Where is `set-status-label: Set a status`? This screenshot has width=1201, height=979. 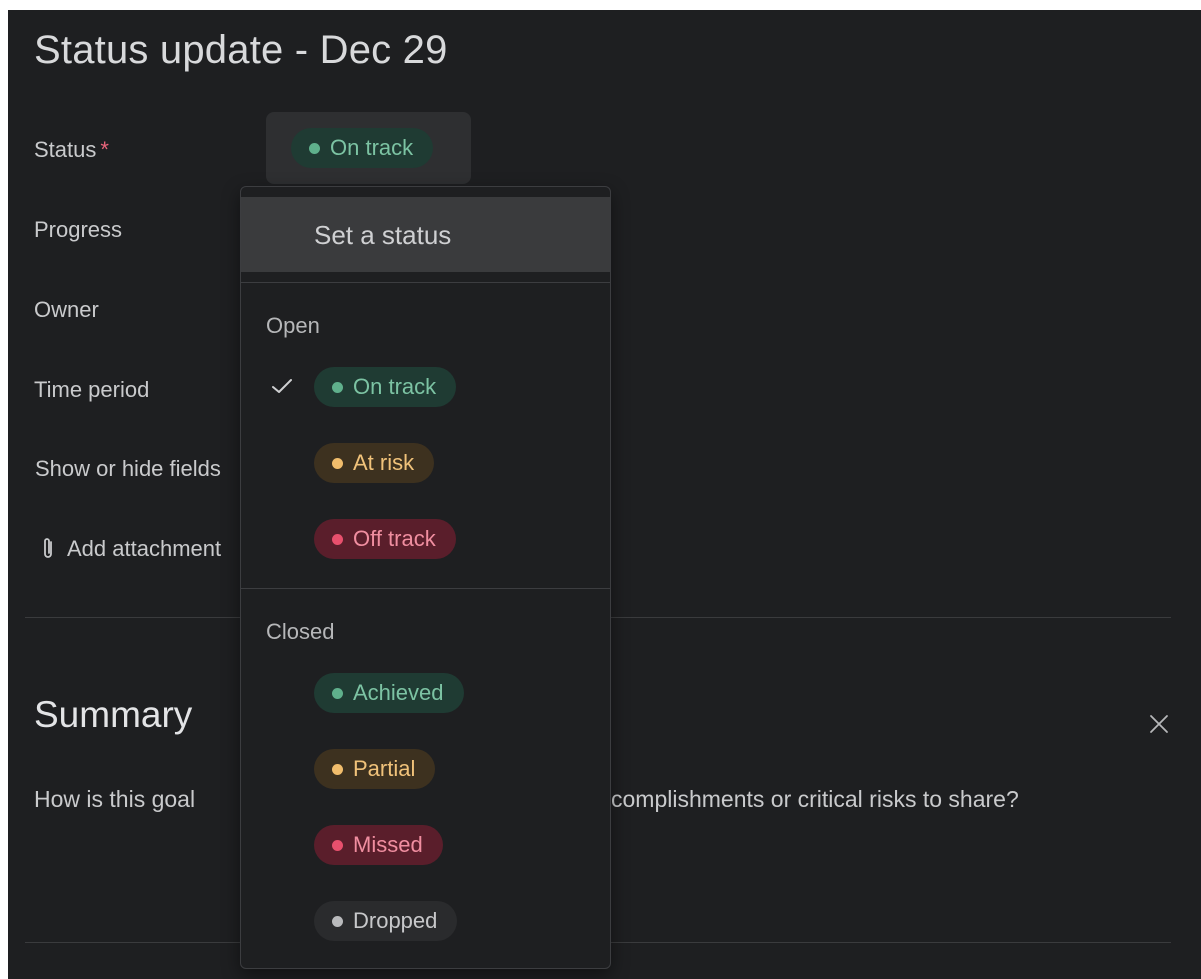
set-status-label: Set a status is located at coordinates (383, 235).